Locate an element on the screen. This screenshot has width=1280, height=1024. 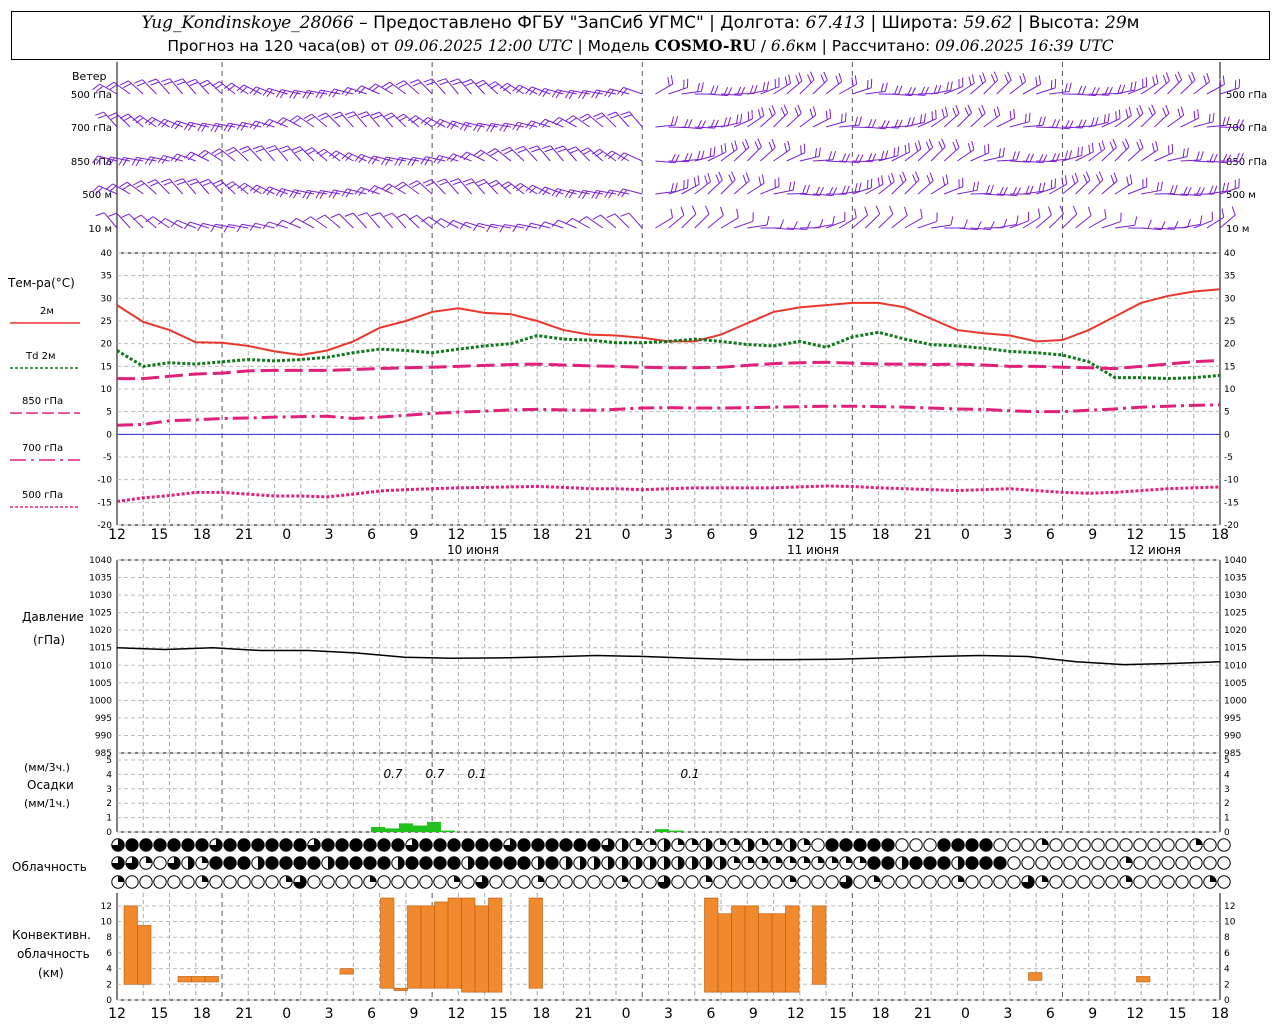
temp-tick-left: 30 is located at coordinates (107, 299).